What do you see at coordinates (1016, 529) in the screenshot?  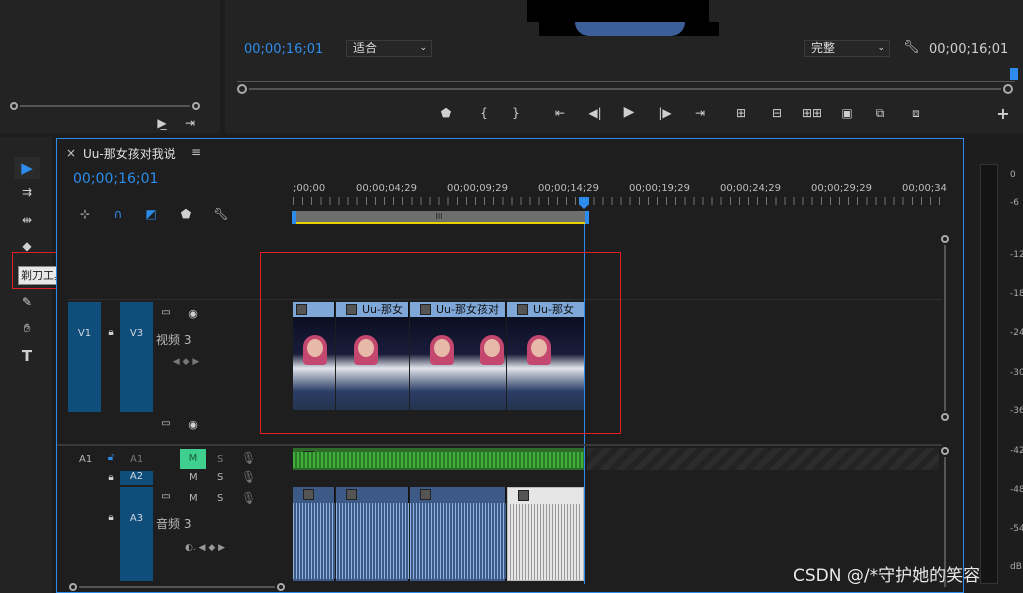 I see `meter-tick: -54` at bounding box center [1016, 529].